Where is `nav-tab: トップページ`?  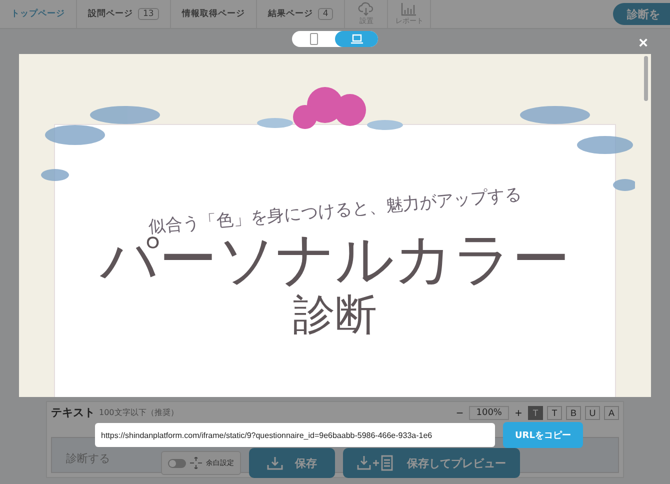 nav-tab: トップページ is located at coordinates (38, 14).